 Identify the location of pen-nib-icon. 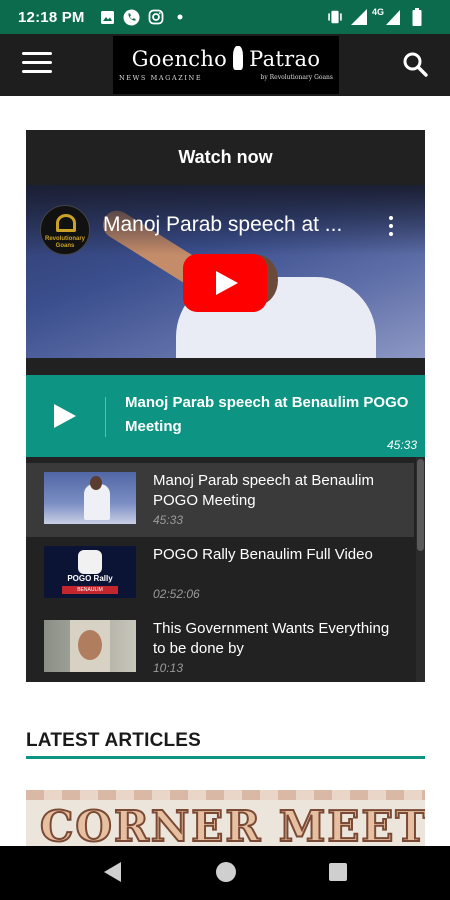
(238, 58).